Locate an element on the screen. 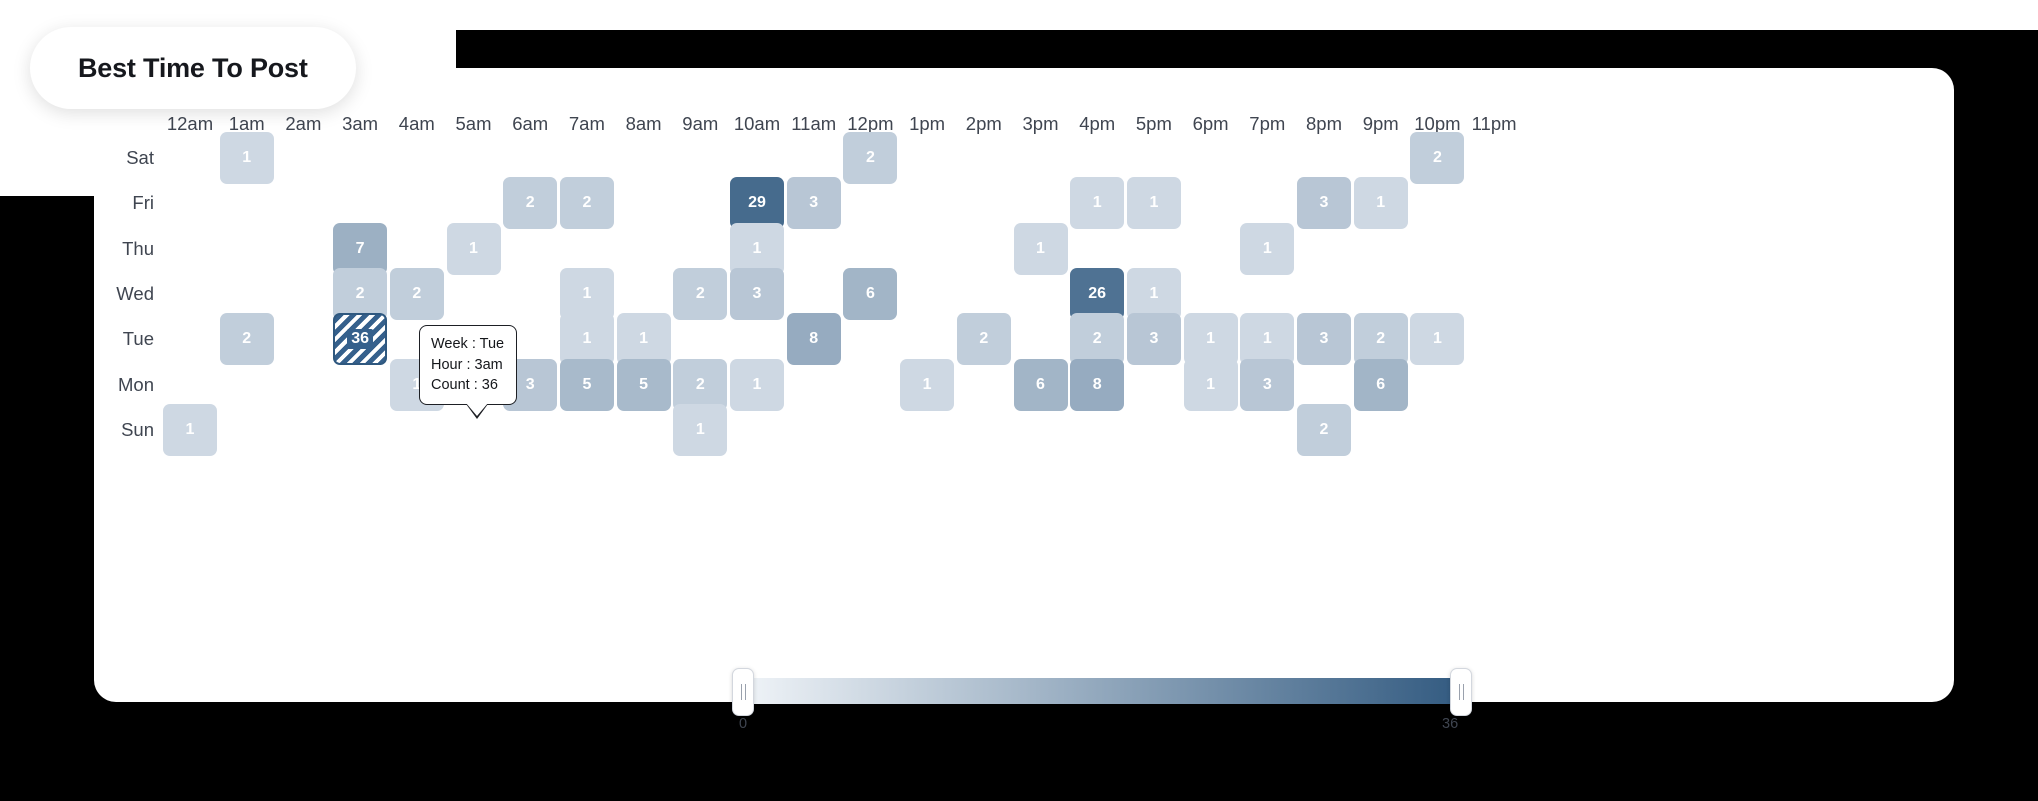  heatmap-cell-mon-8am: 5 is located at coordinates (643, 384).